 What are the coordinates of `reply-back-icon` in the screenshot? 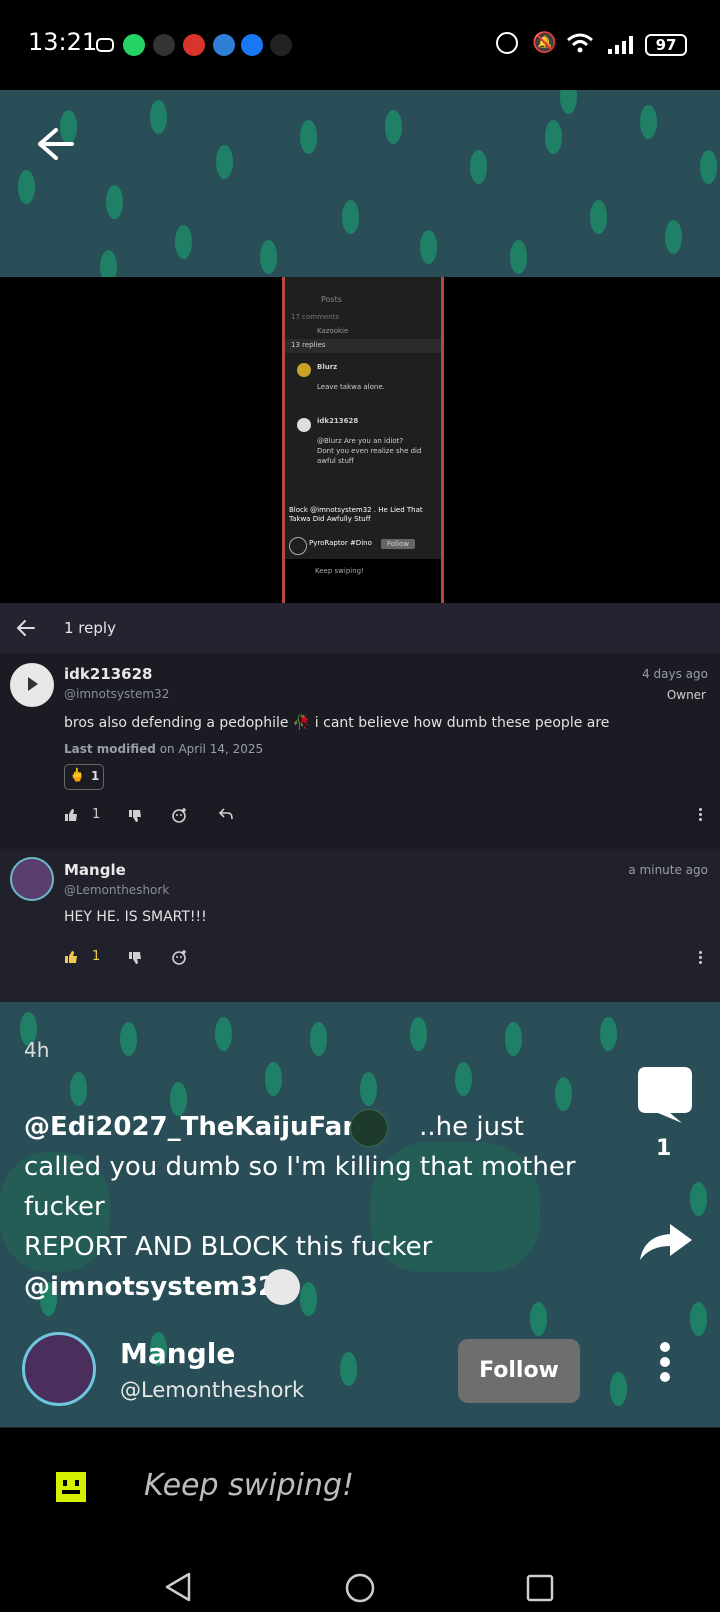 It's located at (26, 628).